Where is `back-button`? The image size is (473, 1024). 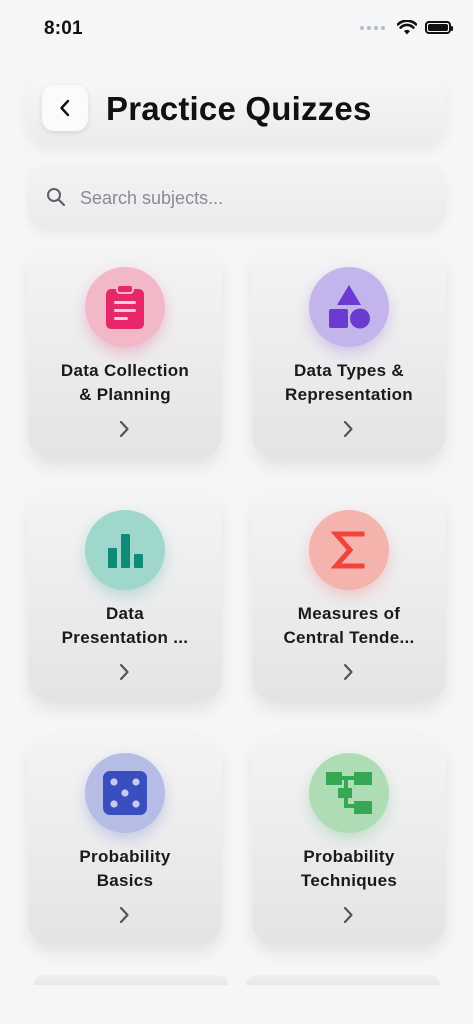 back-button is located at coordinates (65, 108).